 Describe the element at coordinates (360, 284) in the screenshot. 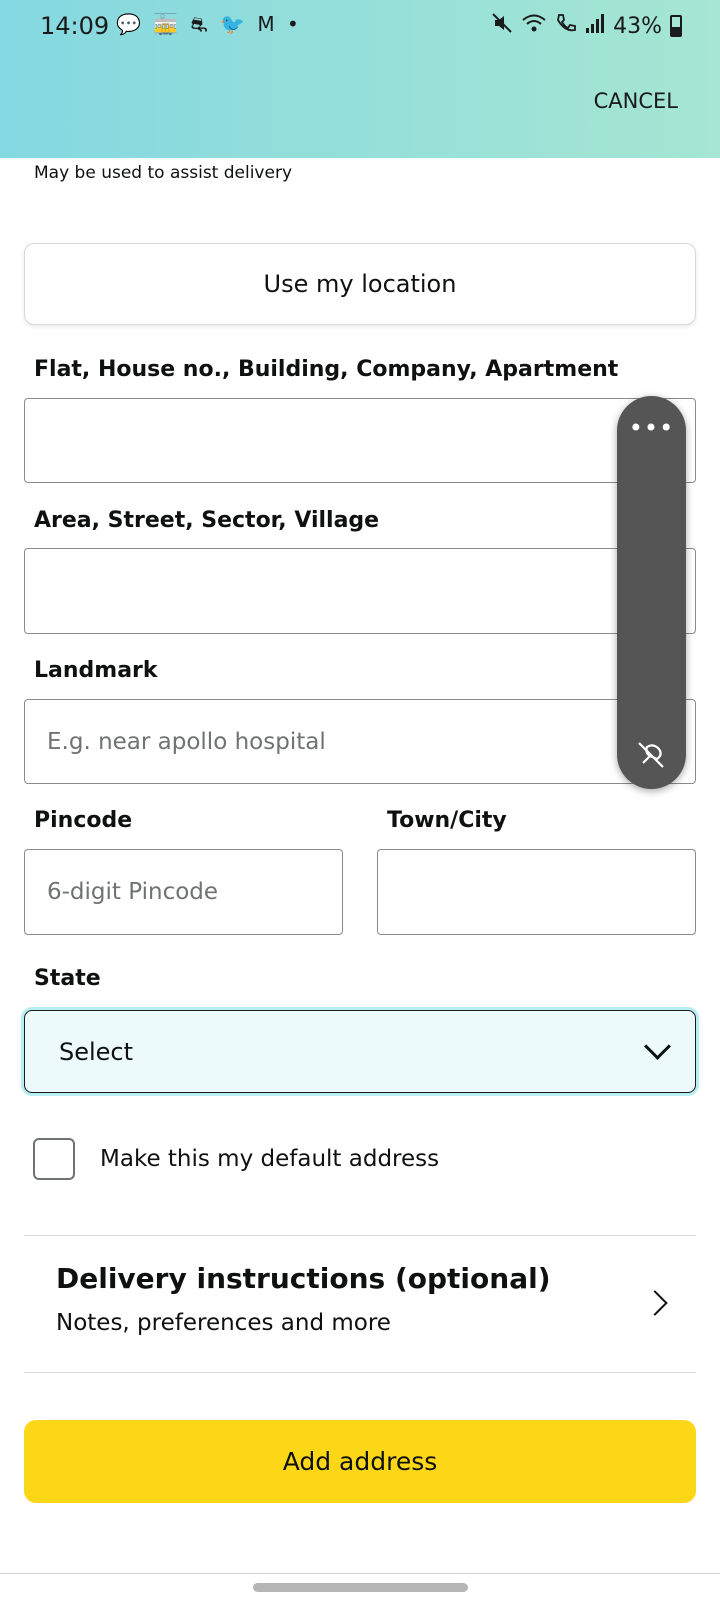

I see `use-my-location-button: Use my location` at that location.